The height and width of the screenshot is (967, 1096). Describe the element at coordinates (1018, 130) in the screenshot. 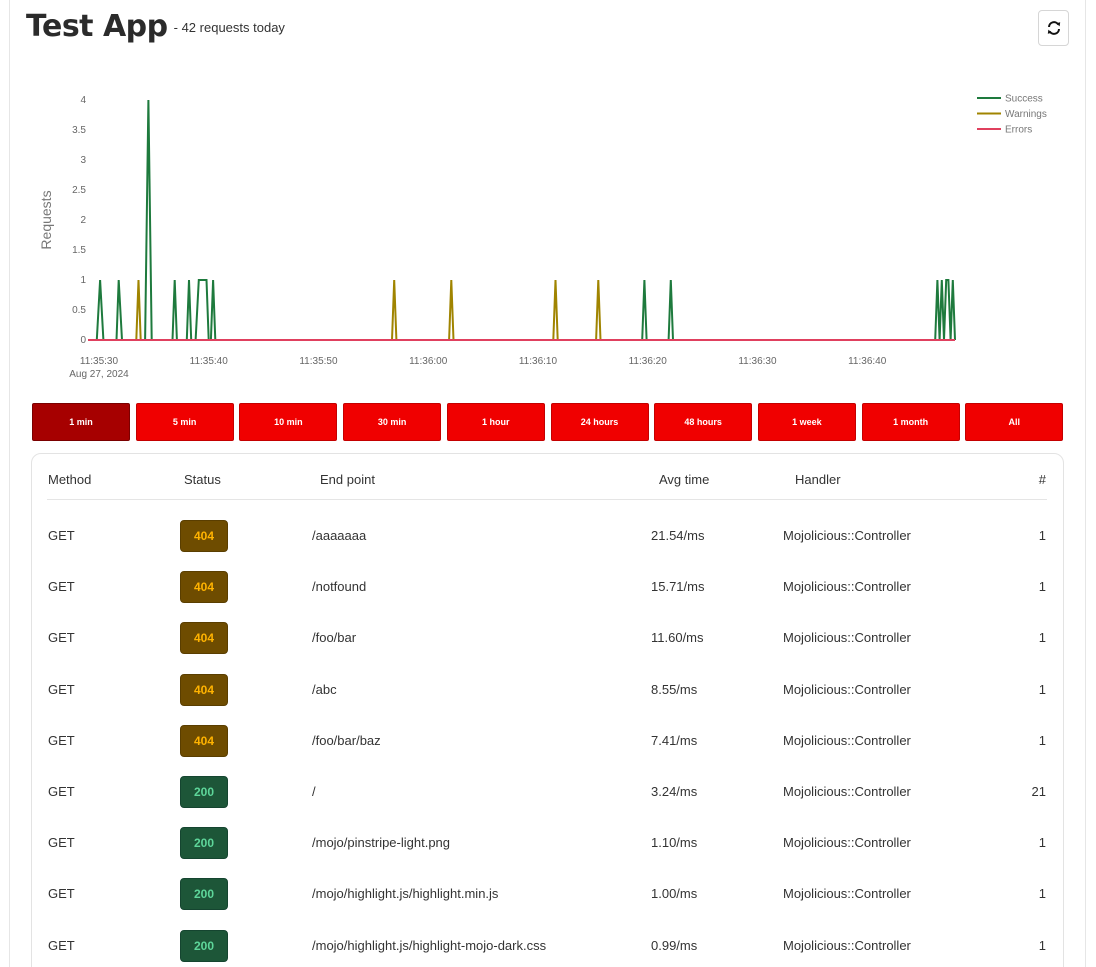

I see `legend-label: Errors` at that location.